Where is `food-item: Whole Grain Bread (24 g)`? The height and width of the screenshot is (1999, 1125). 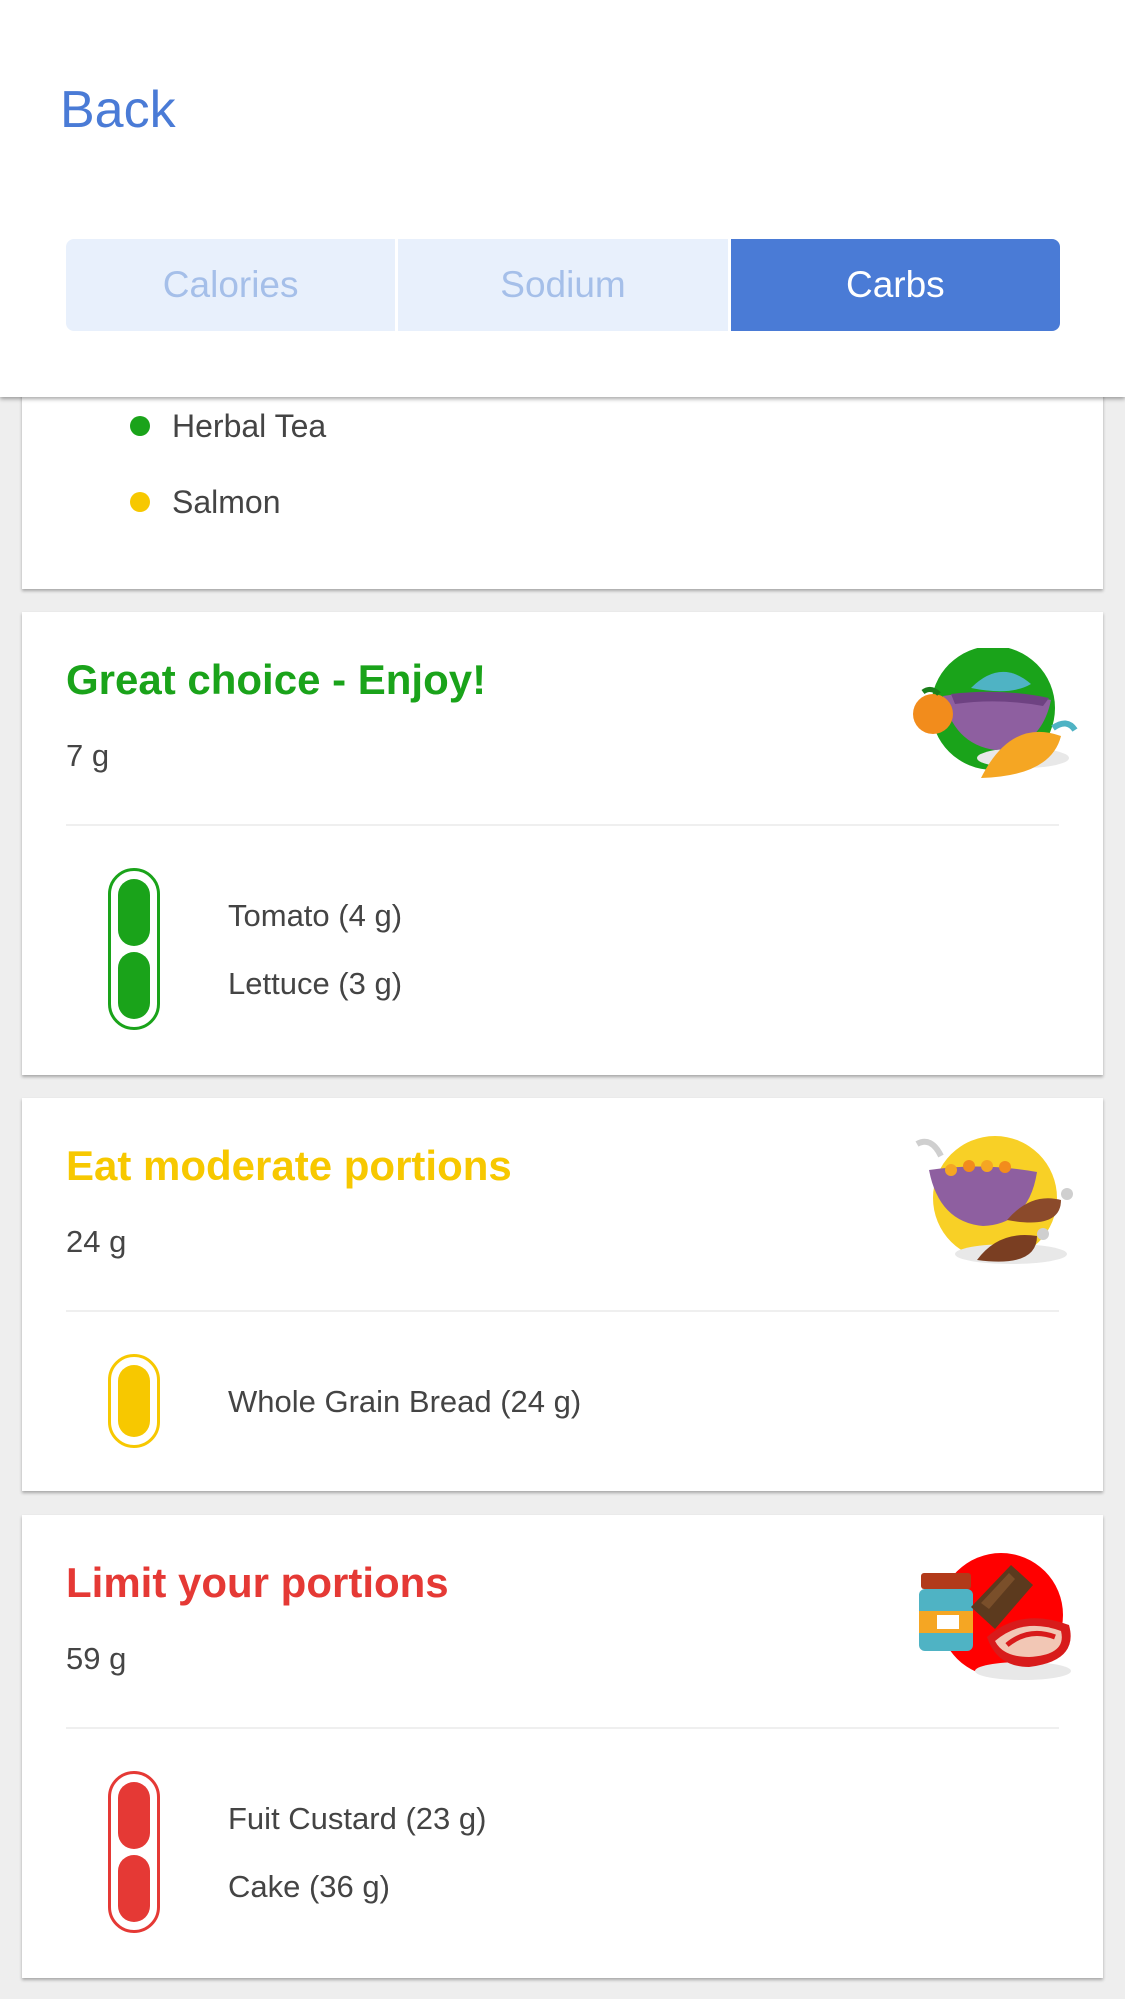 food-item: Whole Grain Bread (24 g) is located at coordinates (405, 1401).